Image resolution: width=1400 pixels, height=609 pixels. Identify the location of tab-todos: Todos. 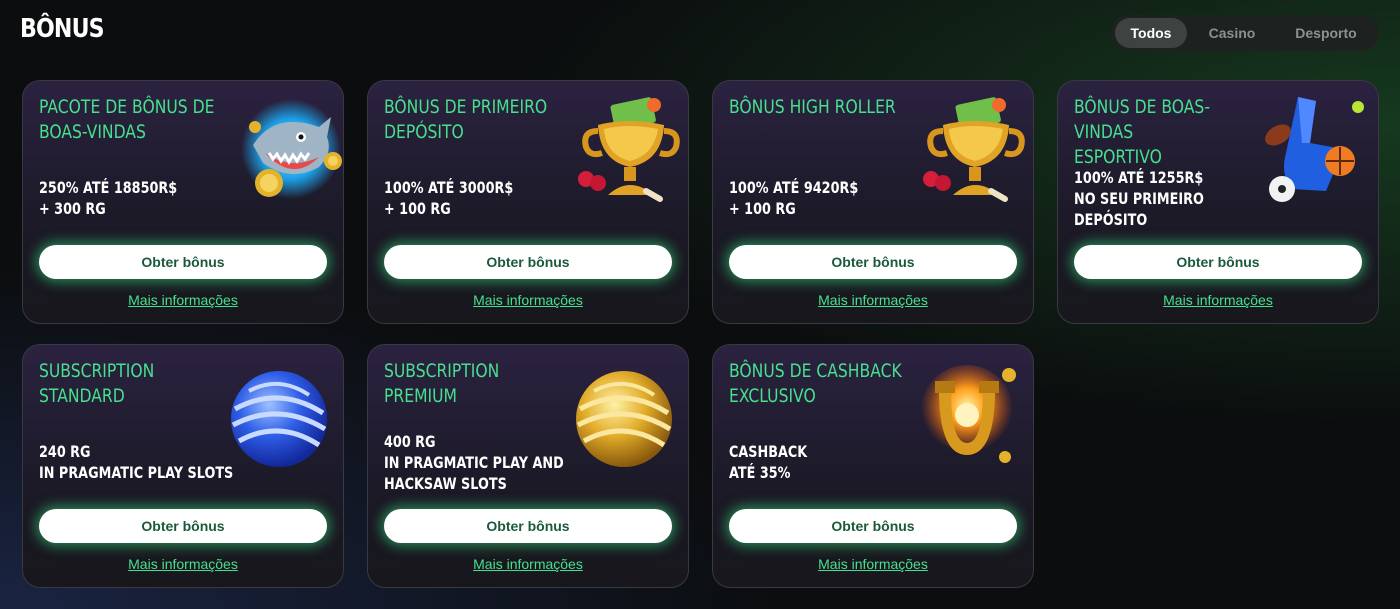
(1151, 33).